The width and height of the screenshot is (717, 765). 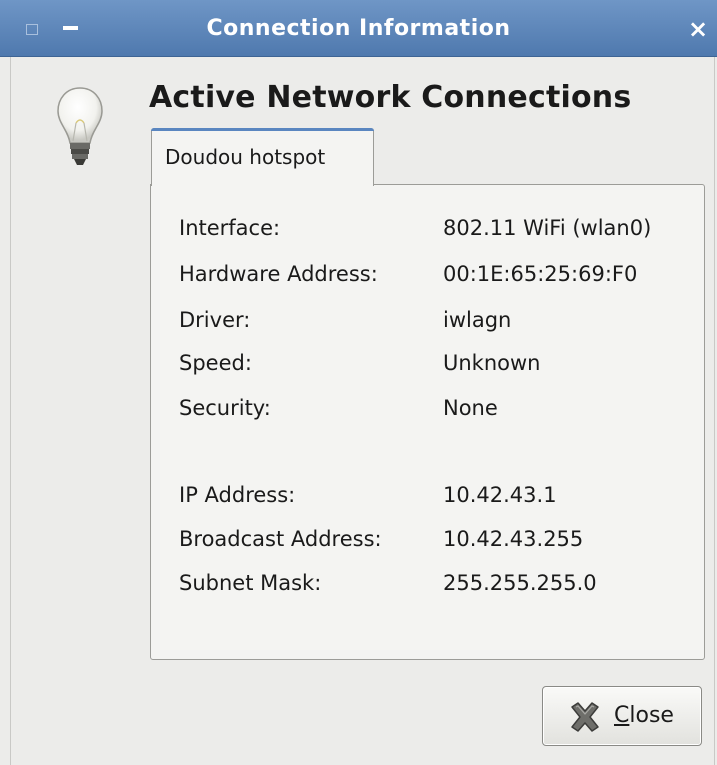 I want to click on speed-label: Speed:, so click(x=215, y=363).